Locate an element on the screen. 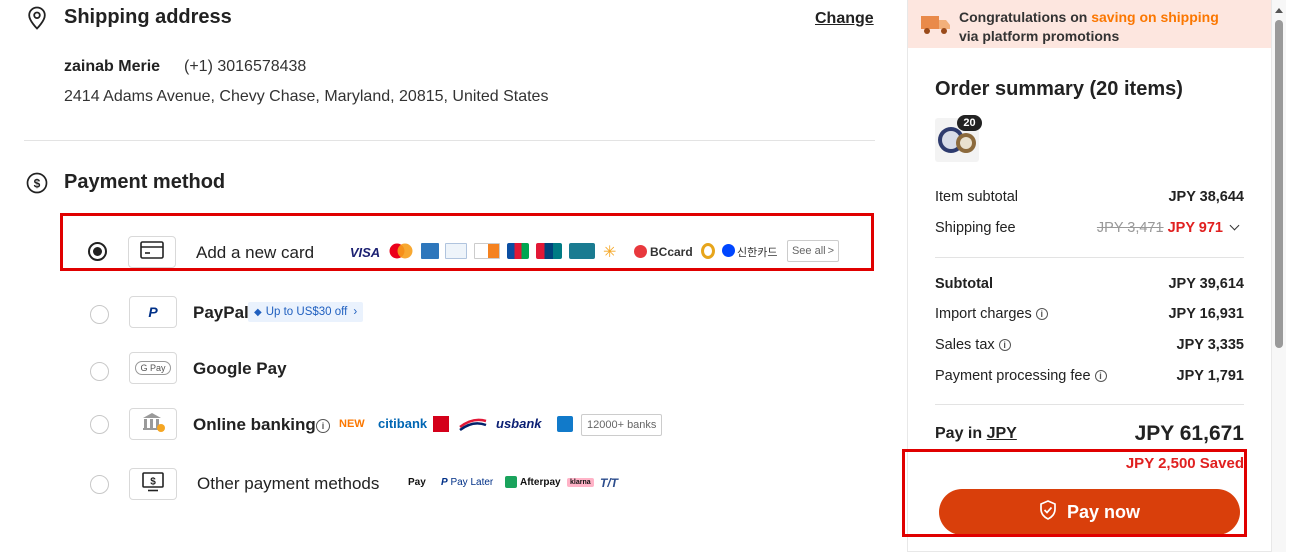 Image resolution: width=1312 pixels, height=552 pixels. apple-pay-text: Pay is located at coordinates (417, 482).